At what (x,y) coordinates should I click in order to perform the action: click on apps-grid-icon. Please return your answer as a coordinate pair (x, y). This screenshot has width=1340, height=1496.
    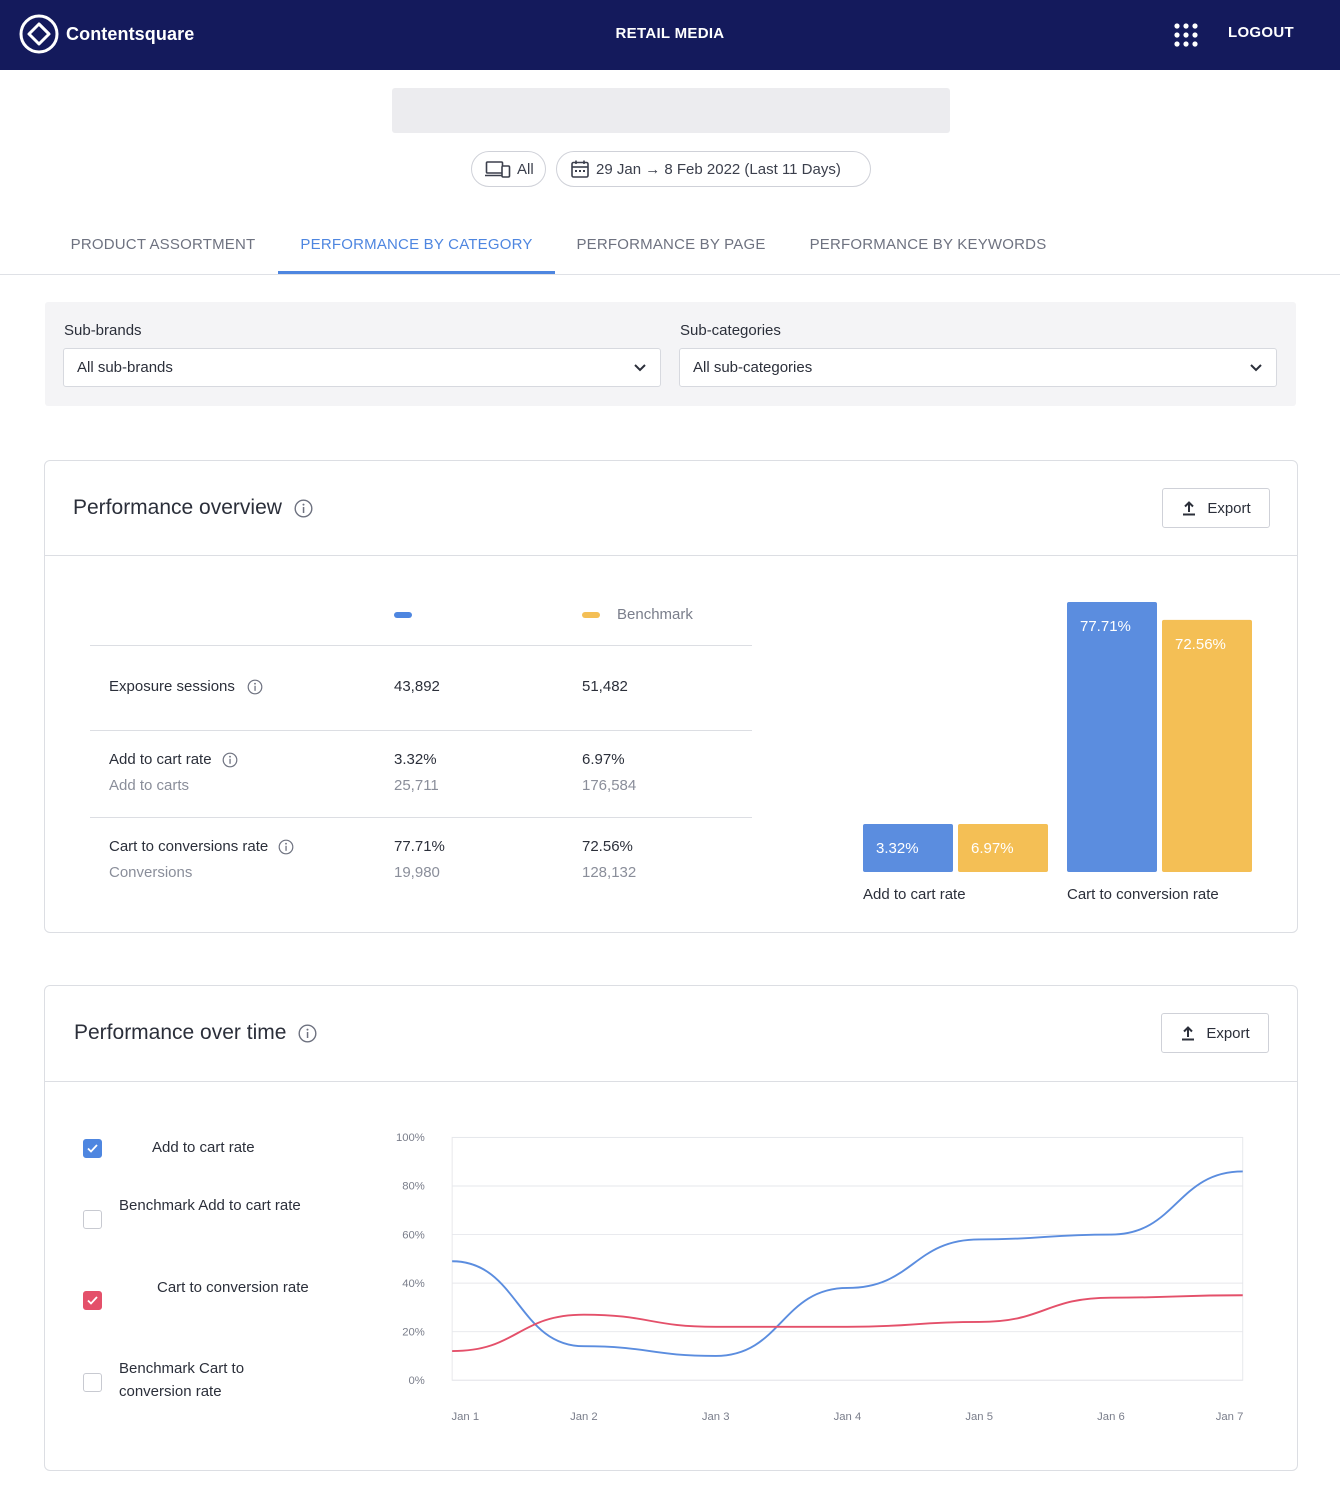
    Looking at the image, I should click on (1186, 35).